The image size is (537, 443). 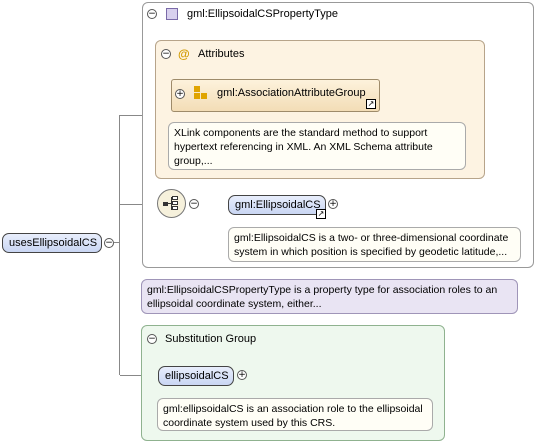 What do you see at coordinates (211, 339) in the screenshot?
I see `substitution-group-title: Substitution Group` at bounding box center [211, 339].